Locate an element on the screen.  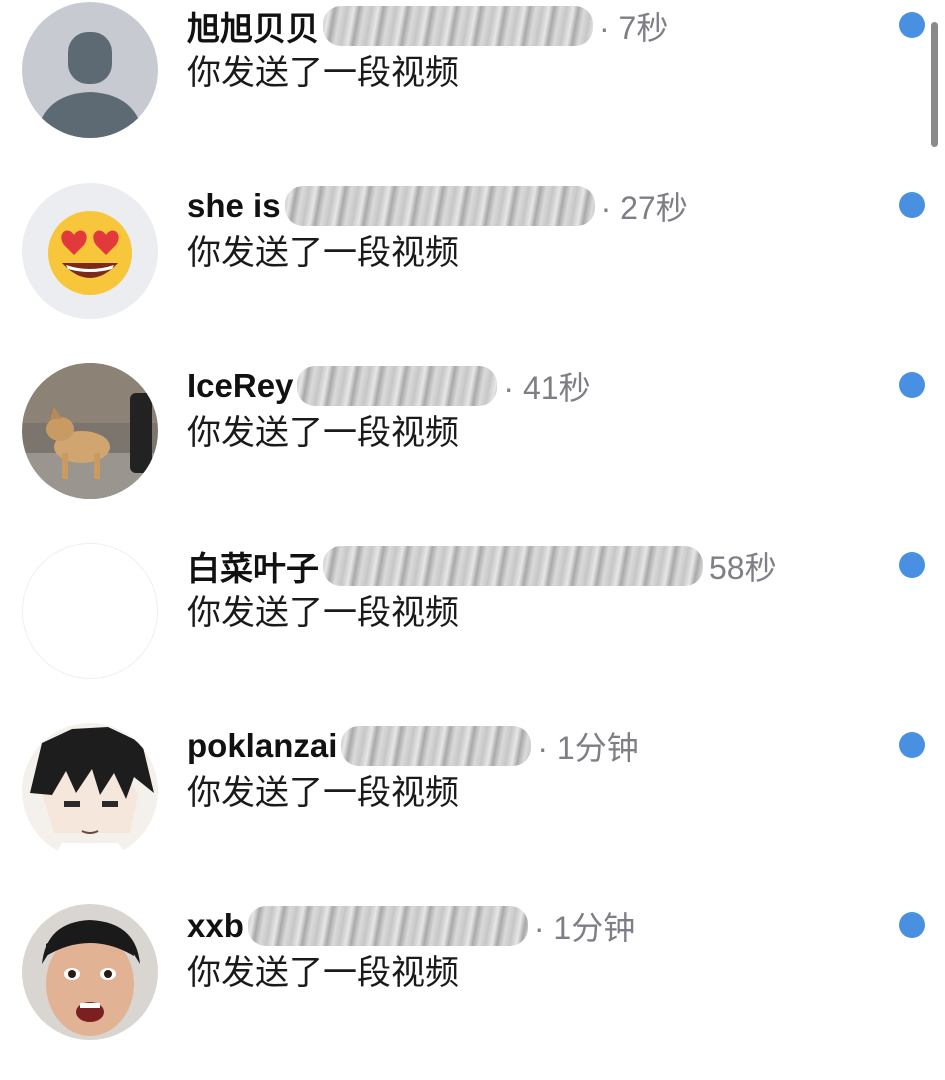
contact-name: xxb is located at coordinates (215, 925).